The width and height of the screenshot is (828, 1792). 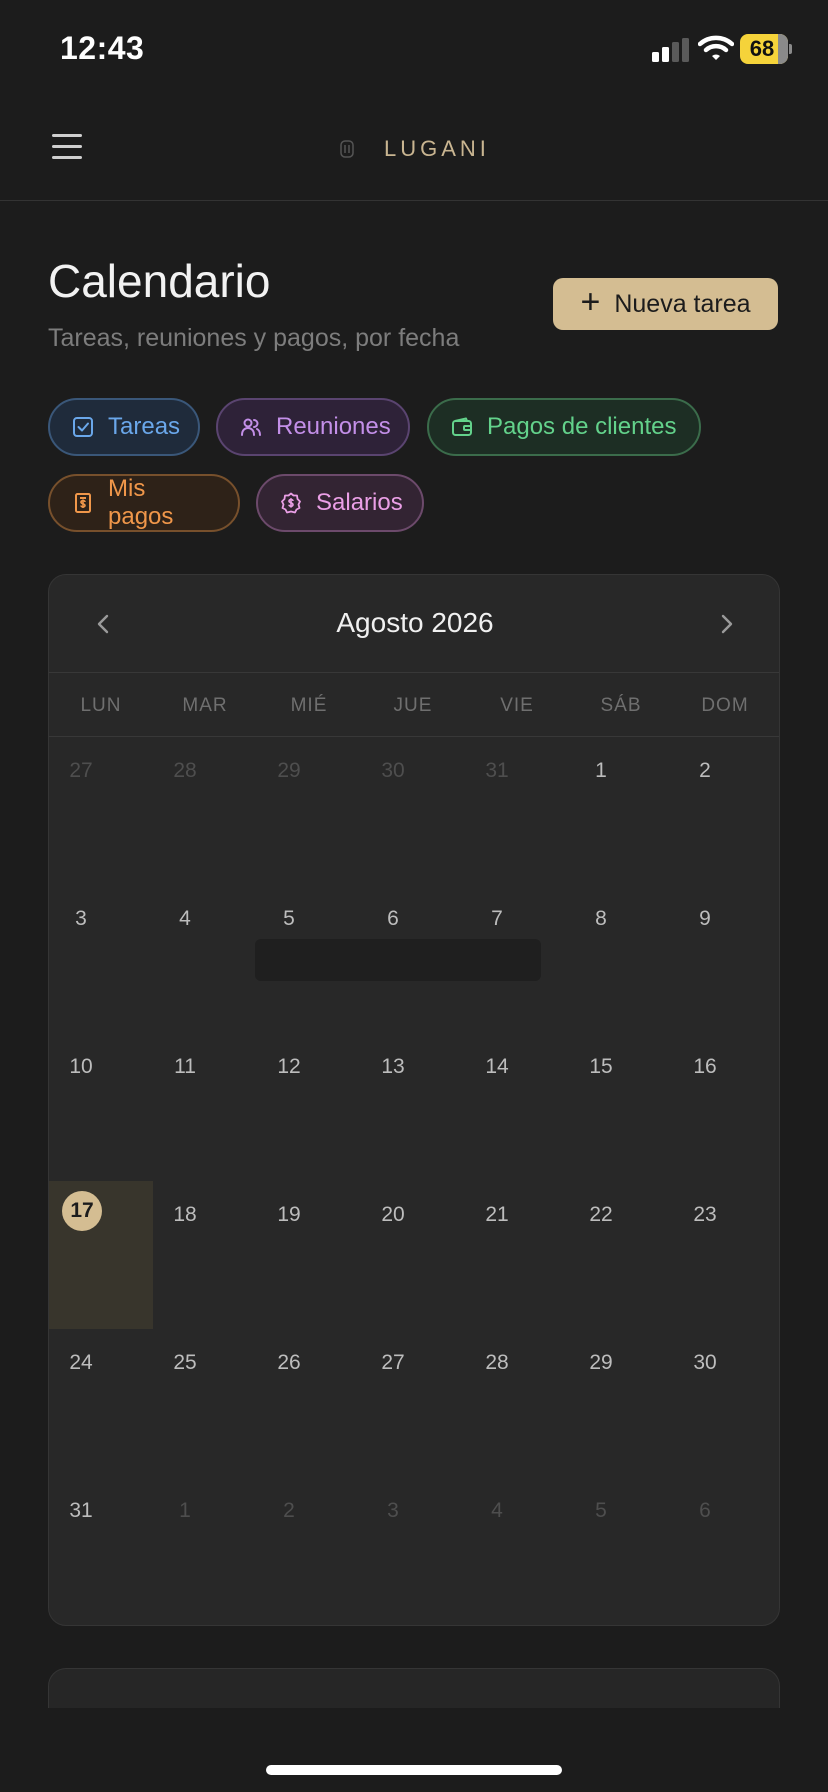 I want to click on calendar-day: 23, so click(x=725, y=1255).